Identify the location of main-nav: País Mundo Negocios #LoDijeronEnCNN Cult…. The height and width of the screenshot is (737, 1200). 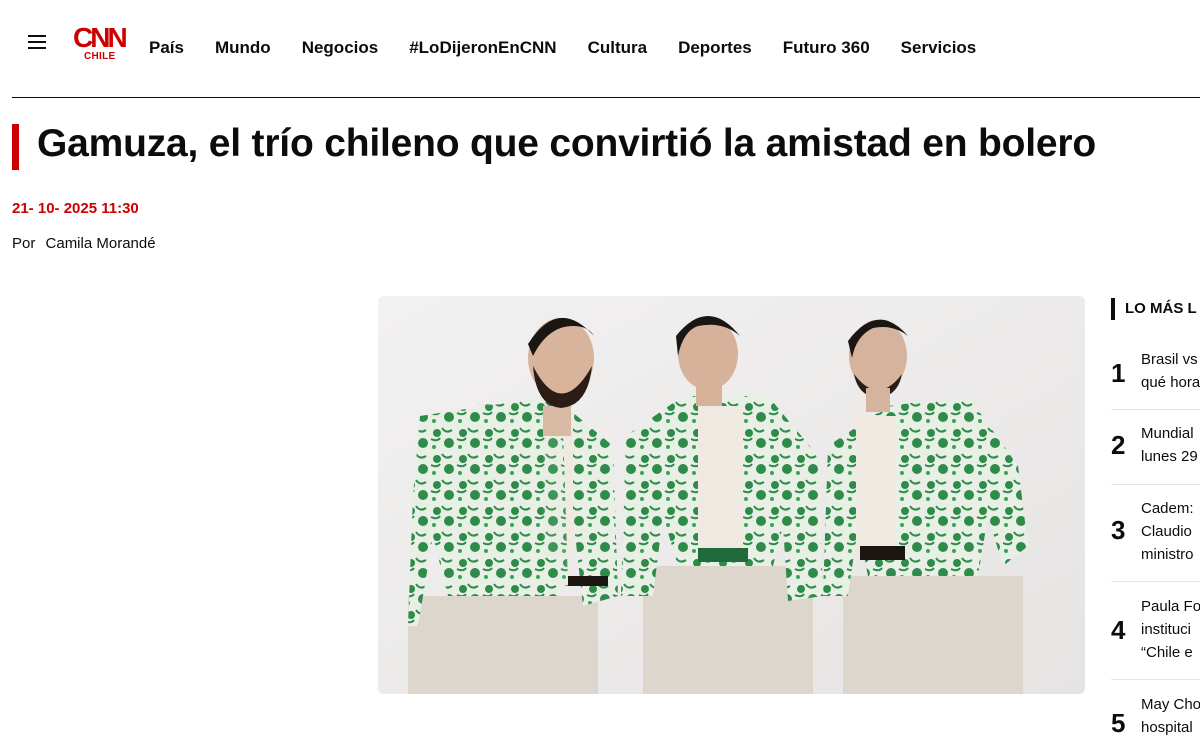
(578, 48).